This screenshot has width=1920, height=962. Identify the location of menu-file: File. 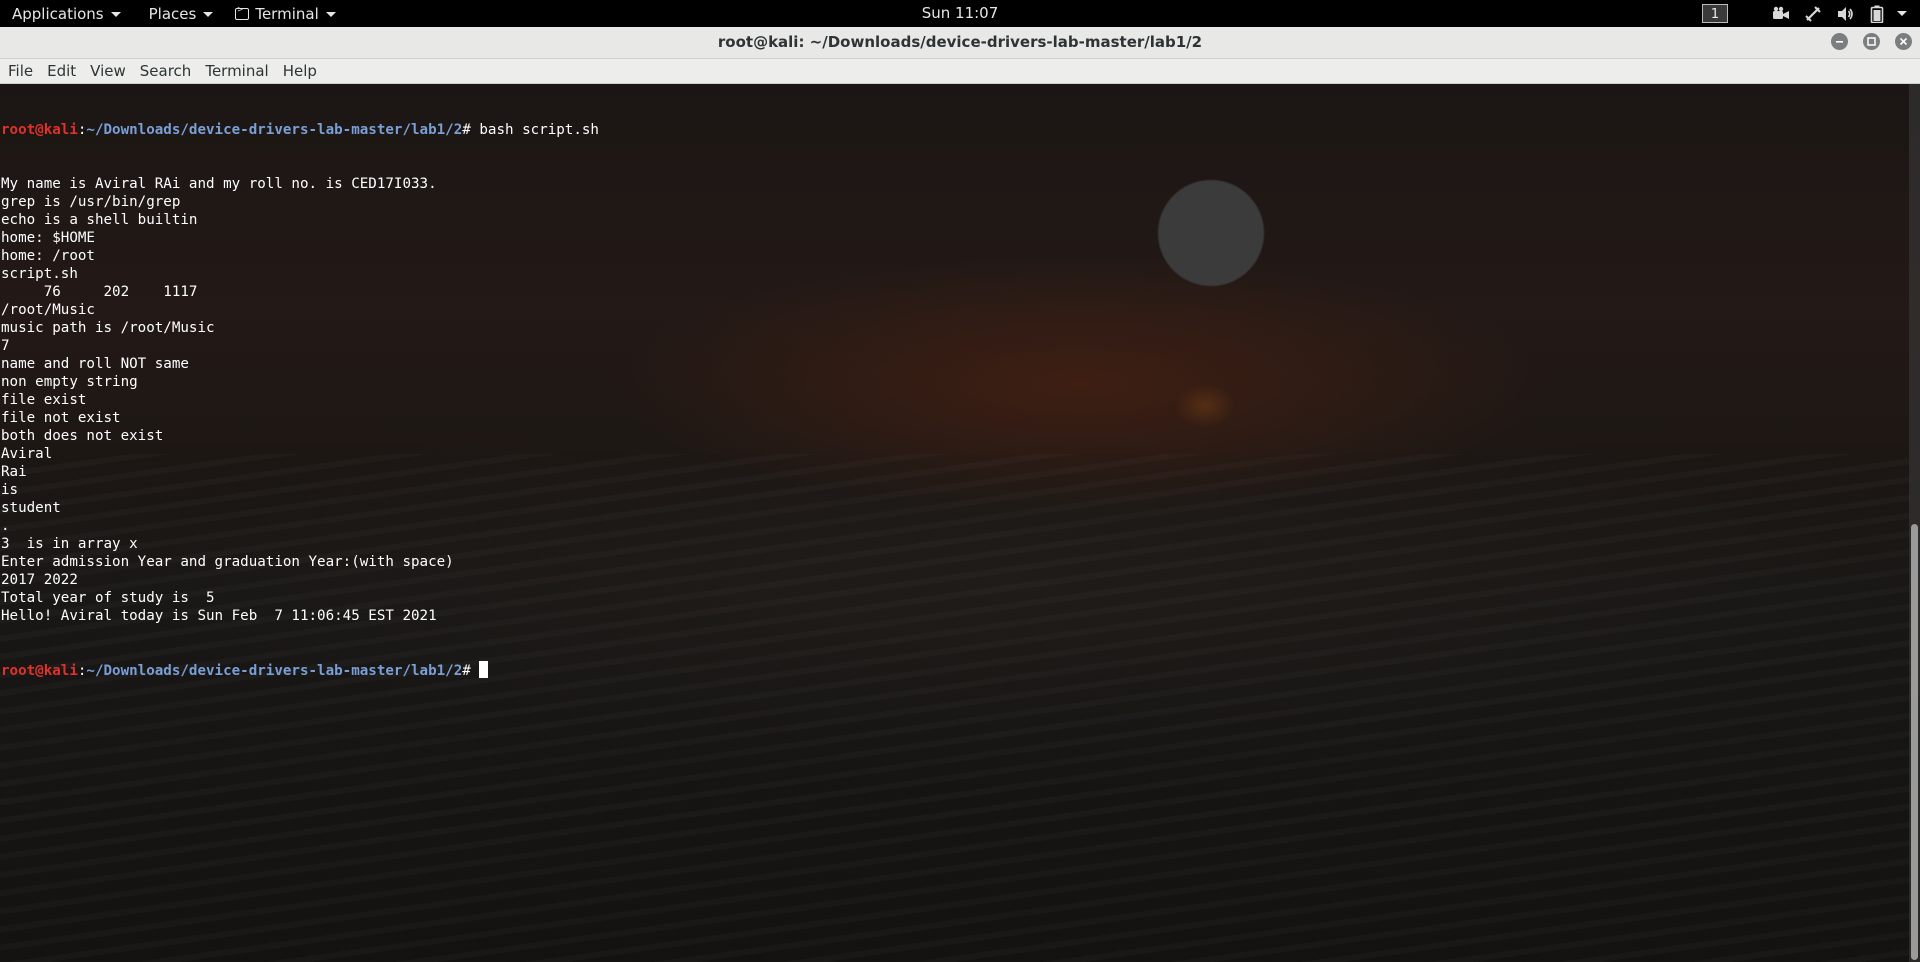
(20, 71).